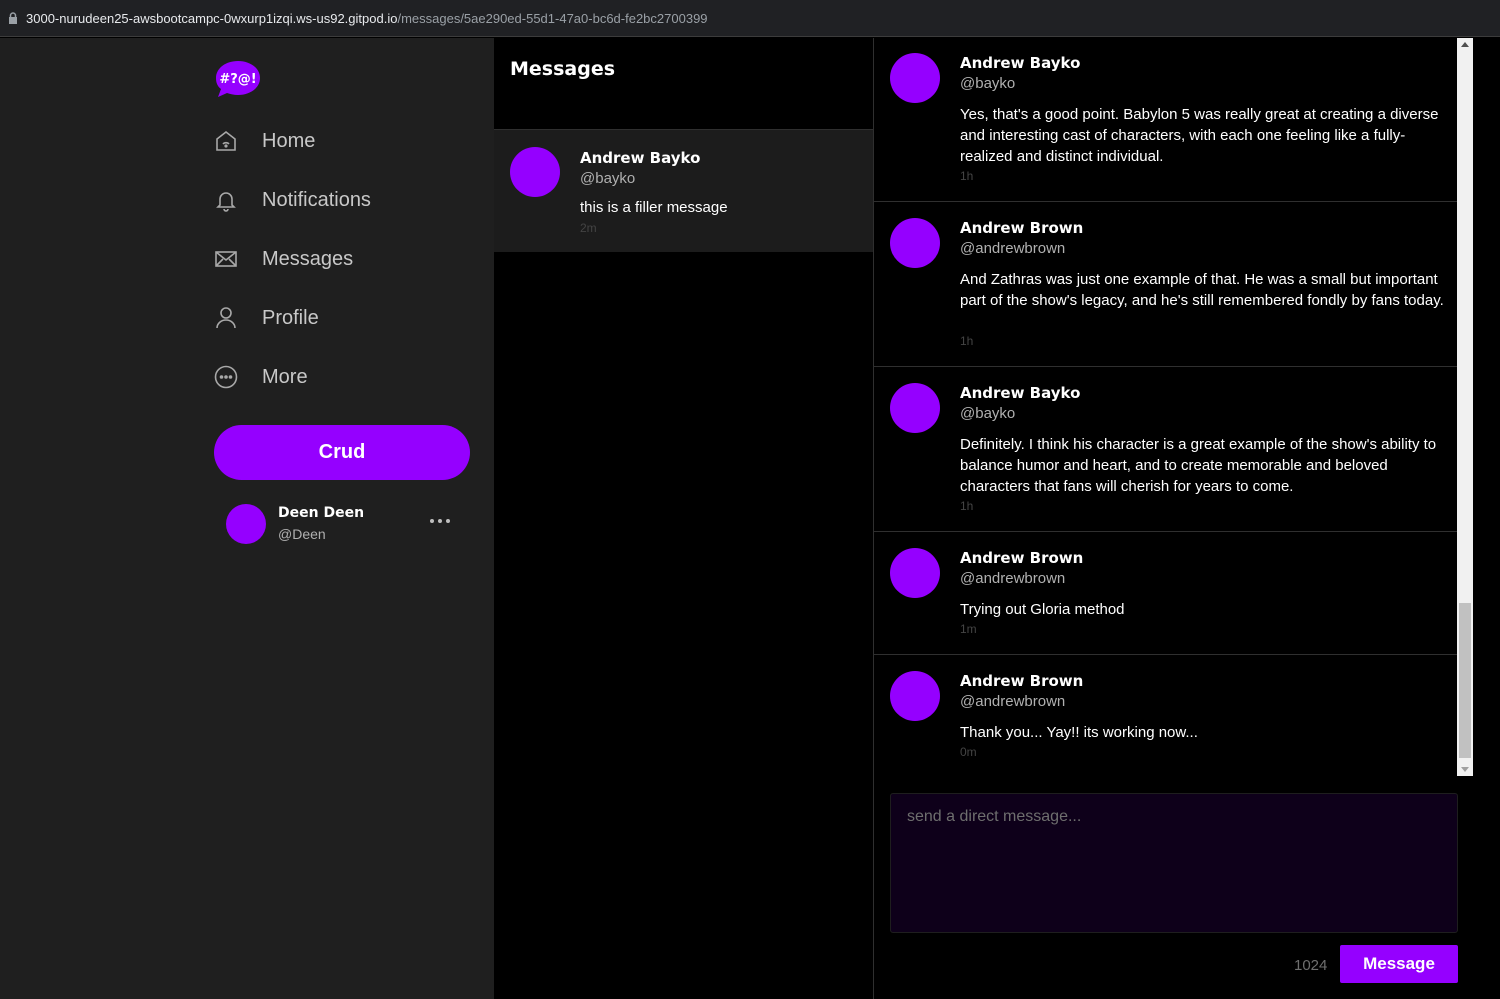  Describe the element at coordinates (346, 524) in the screenshot. I see `profile-card: Deen Deen @Deen` at that location.